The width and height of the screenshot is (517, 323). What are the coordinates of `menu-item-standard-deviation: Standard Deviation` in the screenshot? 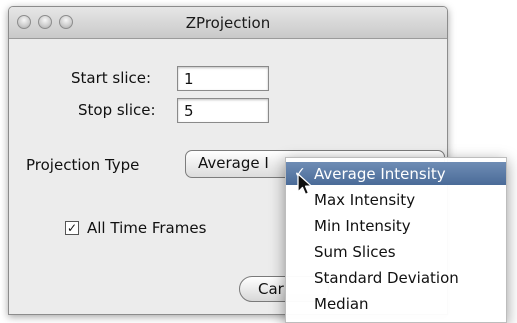 It's located at (396, 277).